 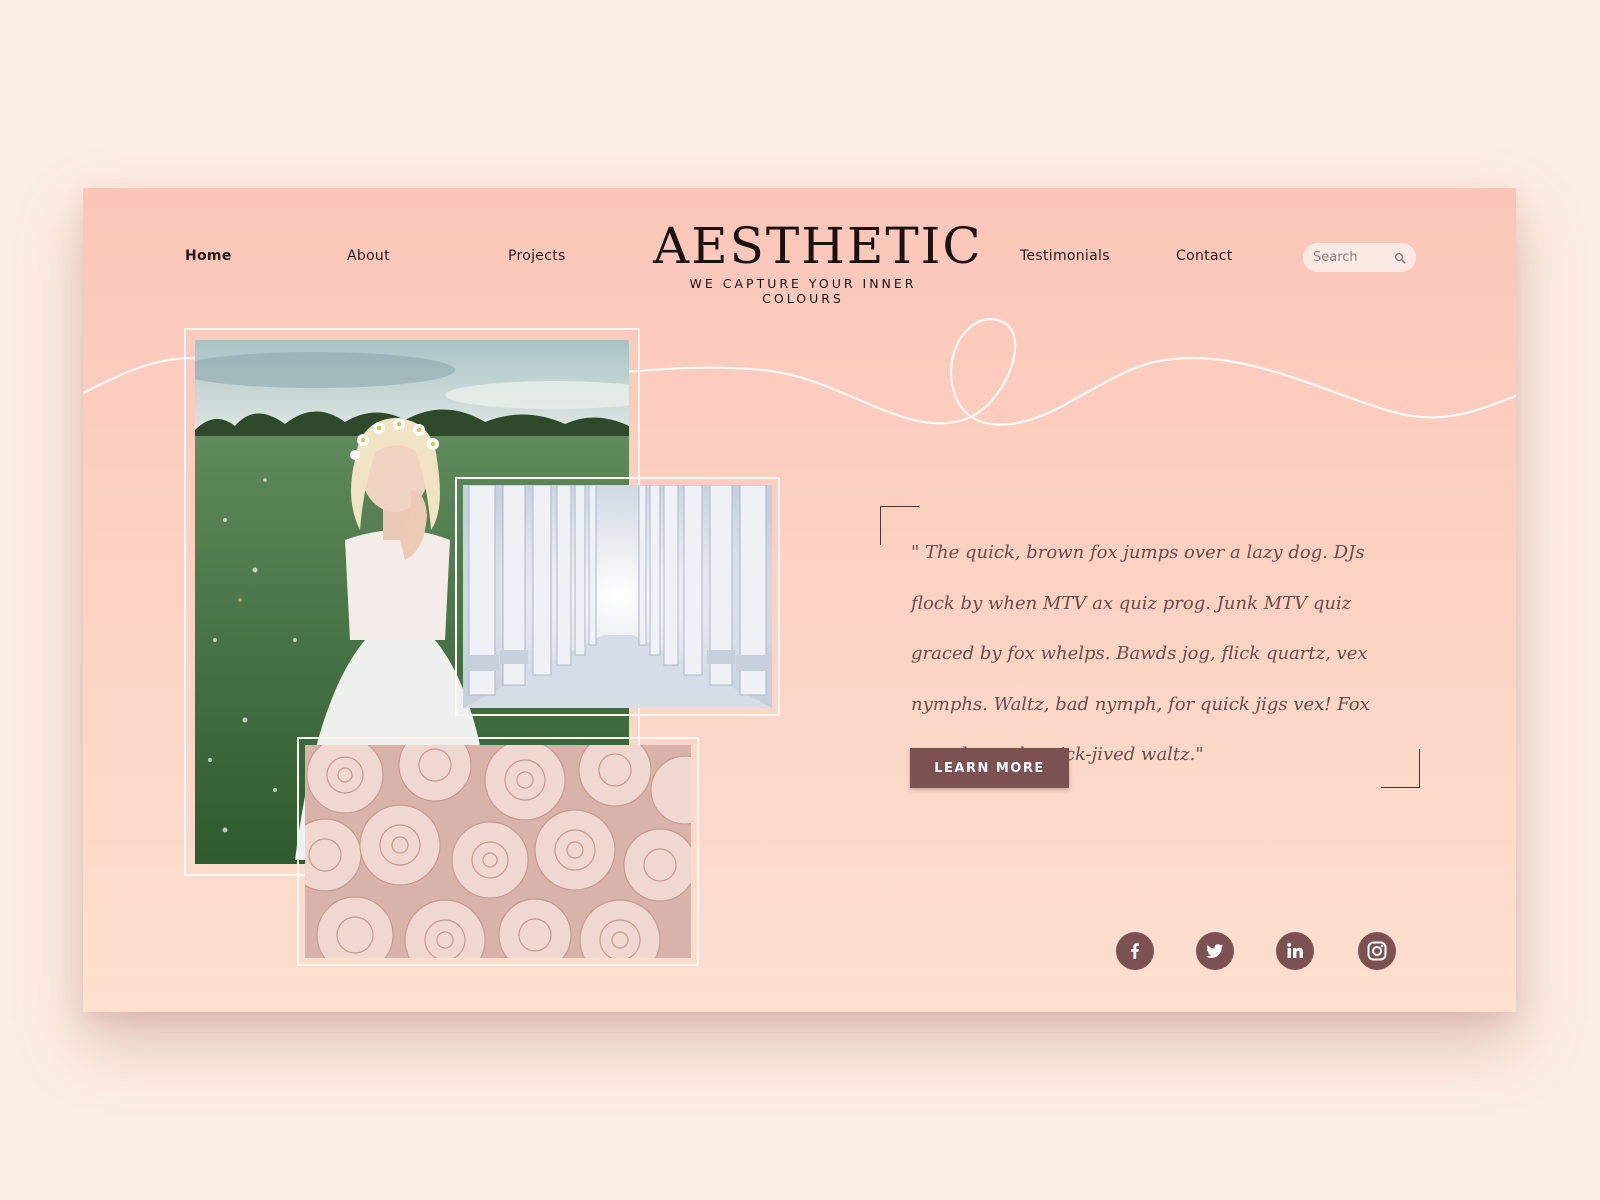 I want to click on white-columns-image, so click(x=617, y=596).